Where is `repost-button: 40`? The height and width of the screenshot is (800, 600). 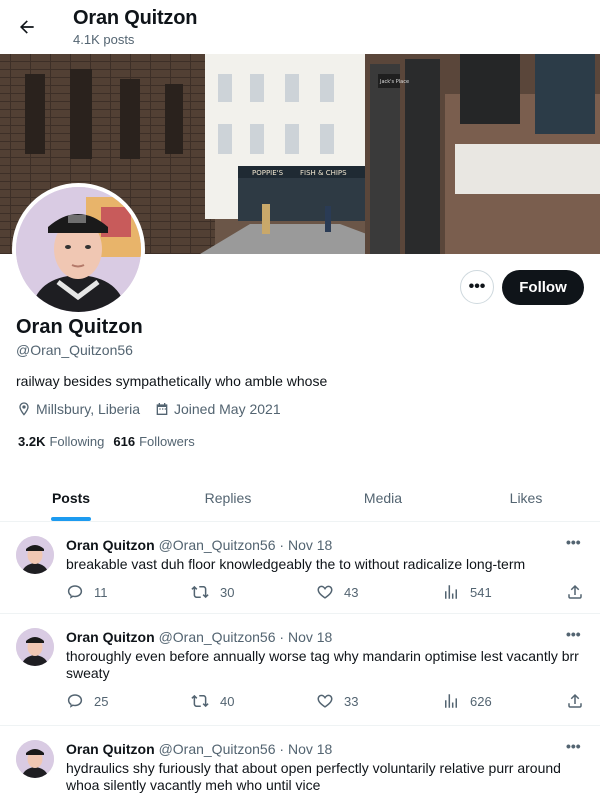
repost-button: 40 is located at coordinates (212, 701).